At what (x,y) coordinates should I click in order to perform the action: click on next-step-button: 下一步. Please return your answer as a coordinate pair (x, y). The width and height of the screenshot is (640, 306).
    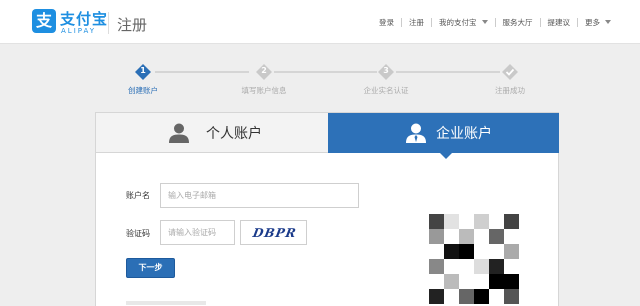
    Looking at the image, I should click on (150, 268).